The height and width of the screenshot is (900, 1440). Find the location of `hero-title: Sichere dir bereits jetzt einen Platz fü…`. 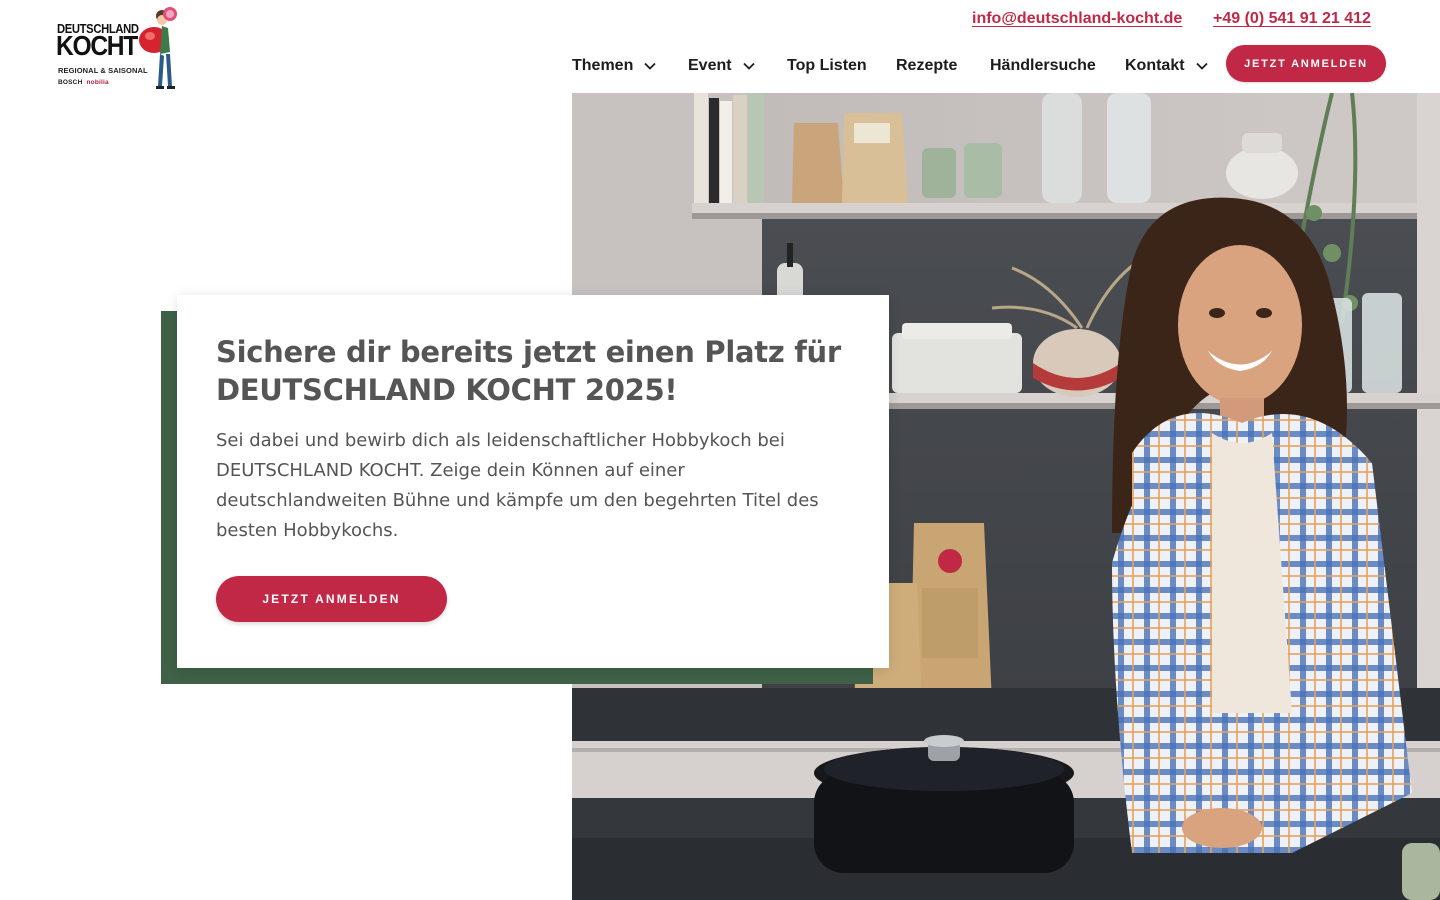

hero-title: Sichere dir bereits jetzt einen Platz fü… is located at coordinates (528, 371).